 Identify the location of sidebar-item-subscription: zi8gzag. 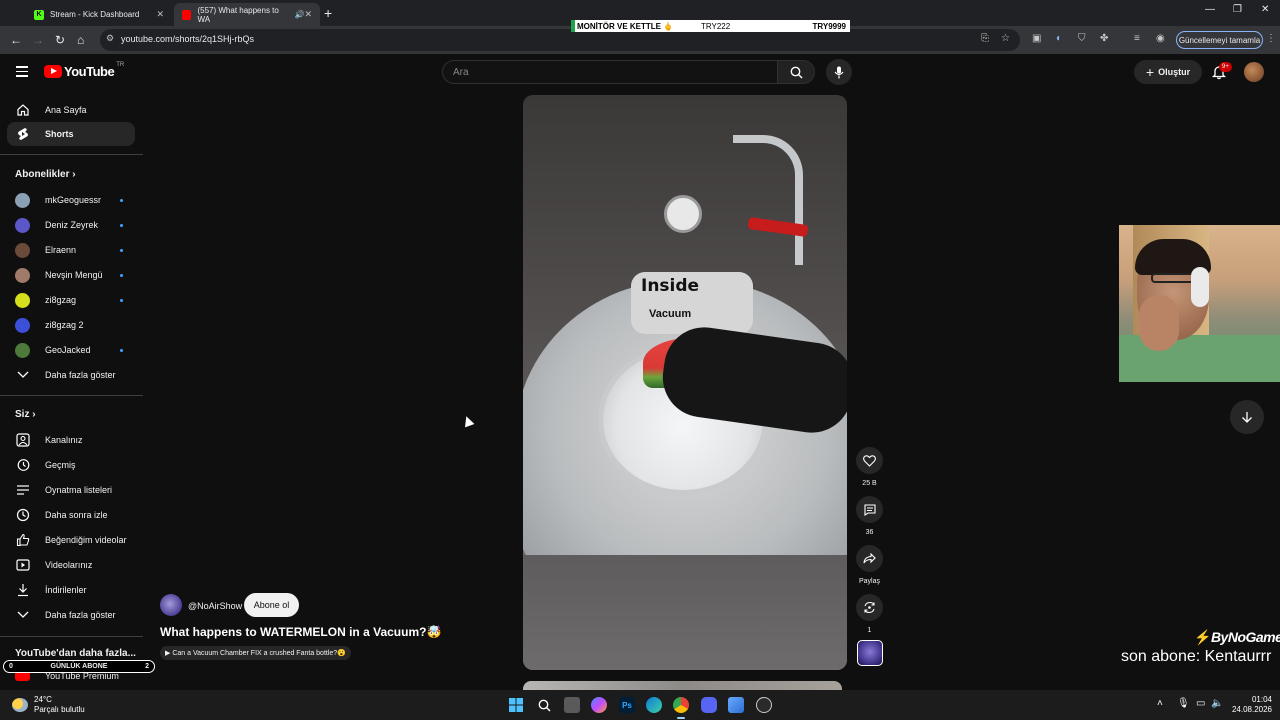
(71, 300).